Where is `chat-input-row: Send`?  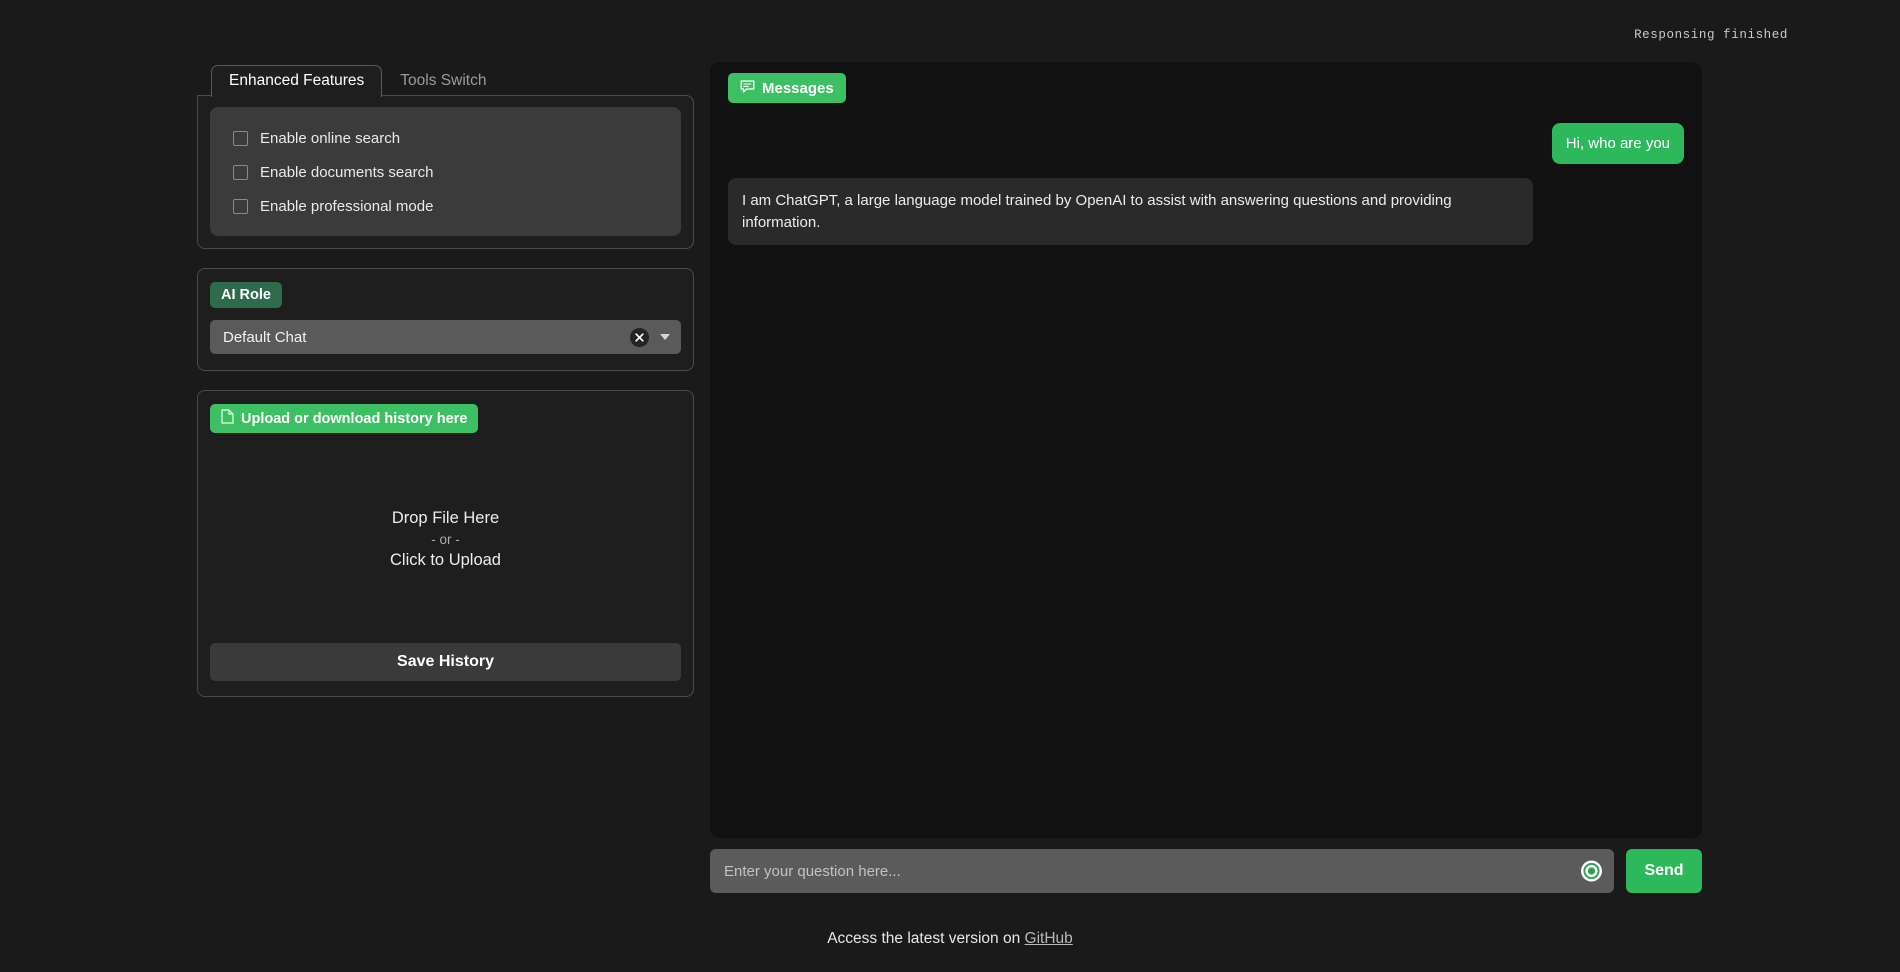 chat-input-row: Send is located at coordinates (1206, 871).